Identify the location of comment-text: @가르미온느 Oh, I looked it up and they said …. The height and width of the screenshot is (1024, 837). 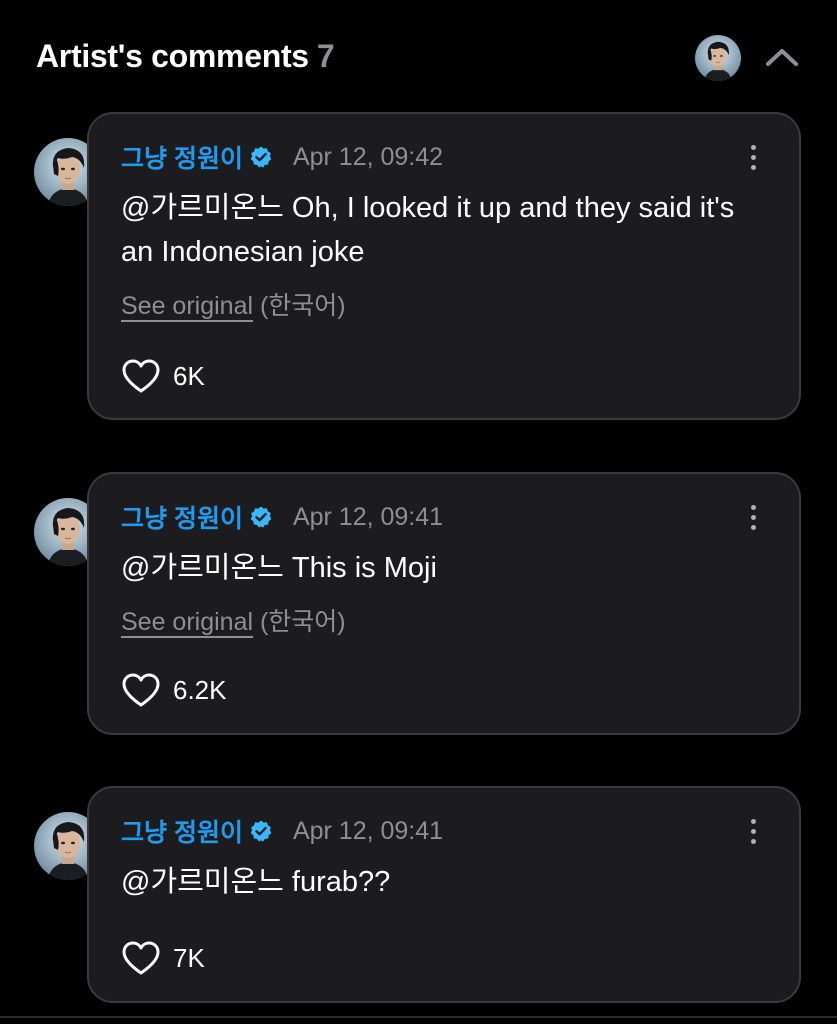
(441, 230).